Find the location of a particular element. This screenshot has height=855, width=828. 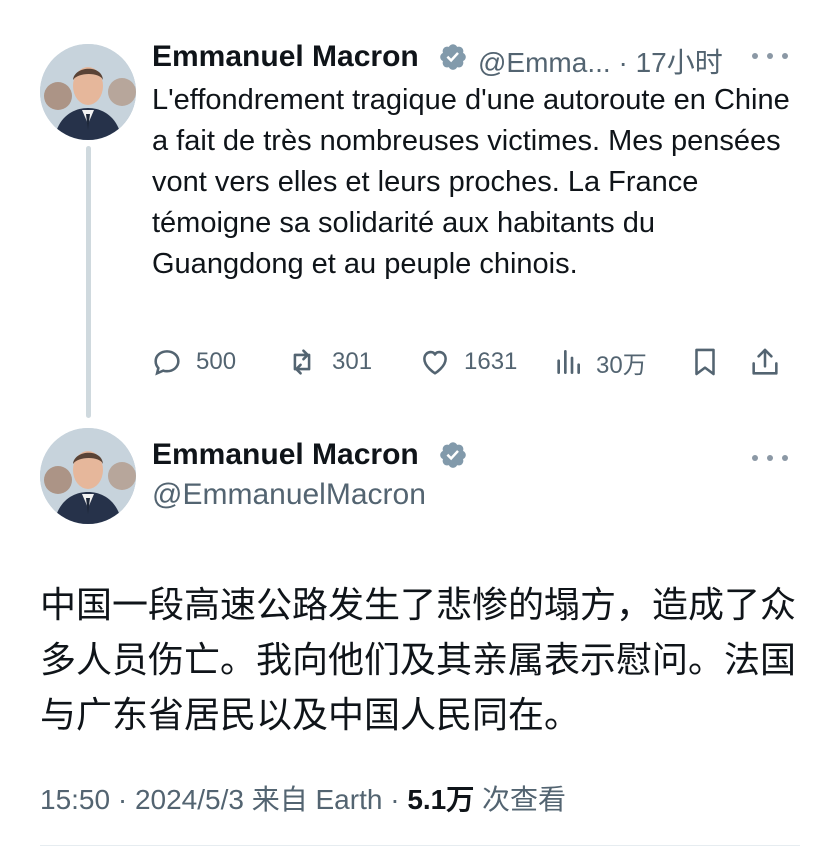

views-button: 30万 is located at coordinates (599, 362).